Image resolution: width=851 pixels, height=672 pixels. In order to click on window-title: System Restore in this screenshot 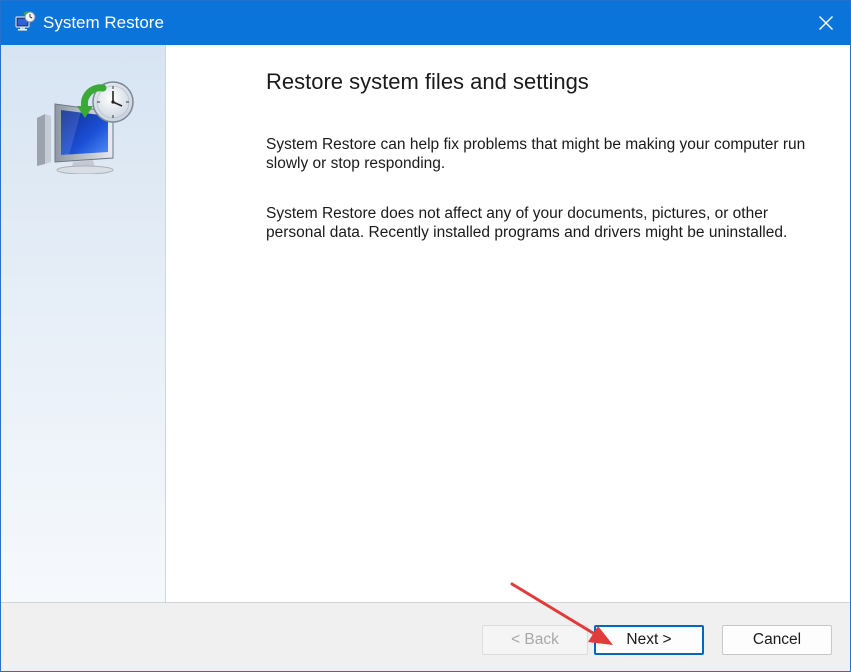, I will do `click(103, 22)`.